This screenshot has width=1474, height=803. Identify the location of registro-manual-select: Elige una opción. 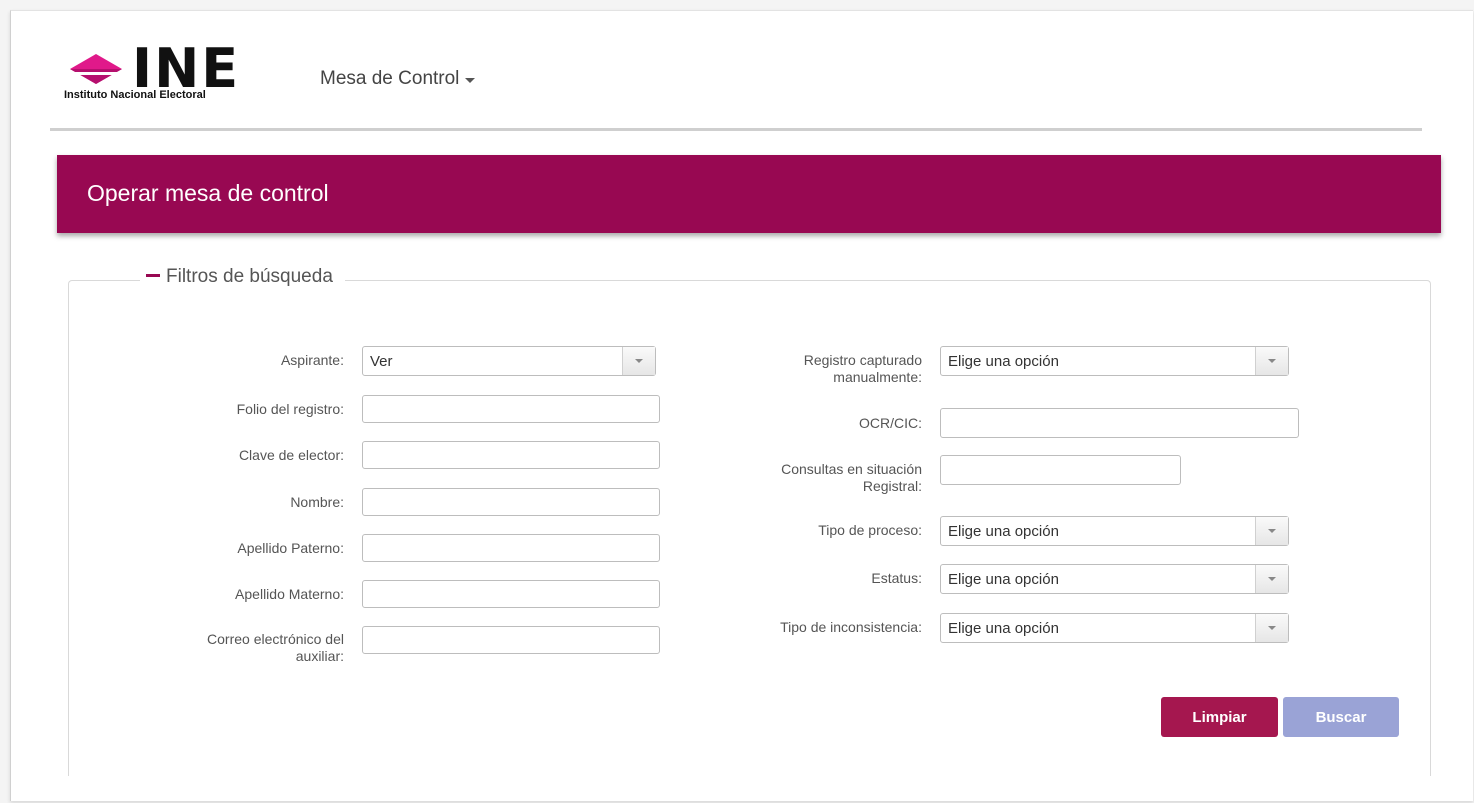
(1114, 361).